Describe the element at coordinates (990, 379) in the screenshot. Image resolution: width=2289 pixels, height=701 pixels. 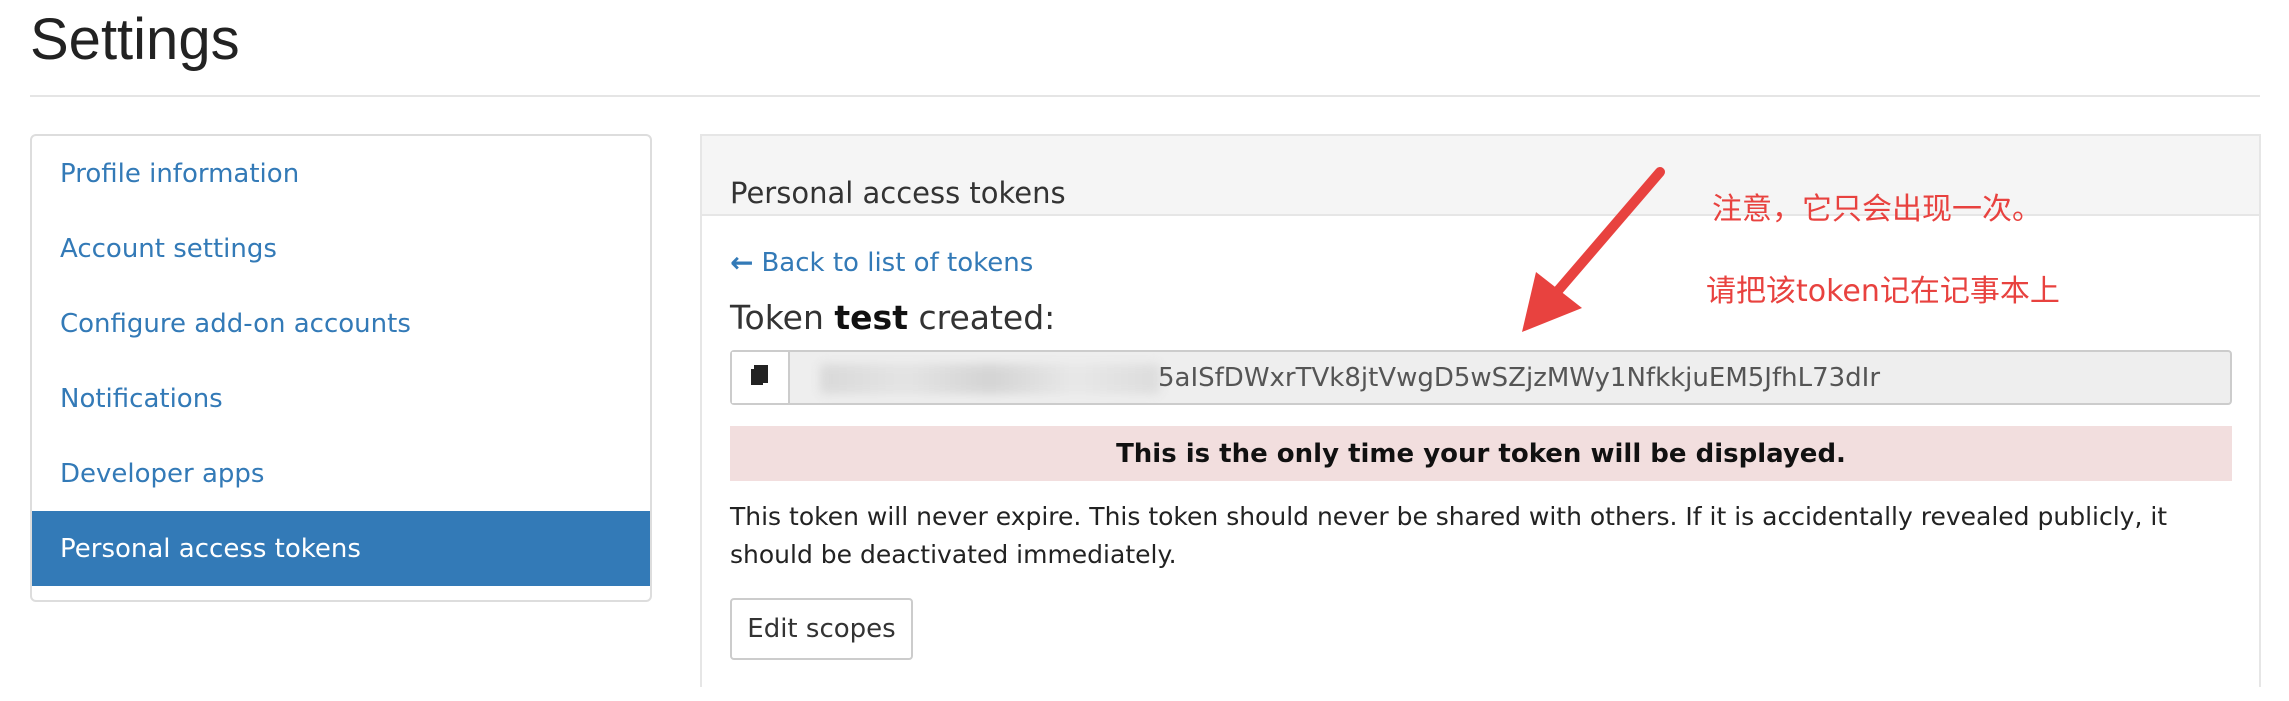
I see `token-redaction-blur` at that location.